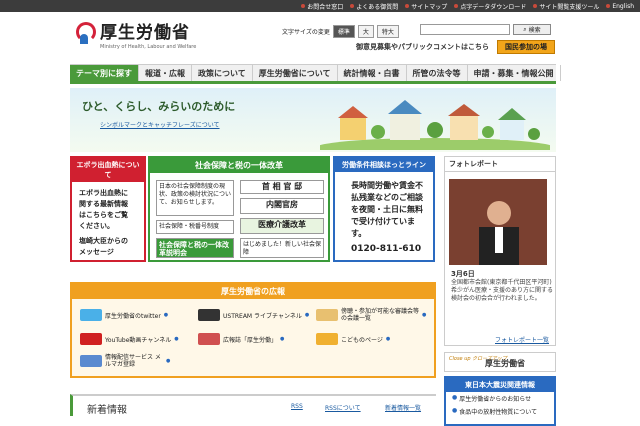  I want to click on search-icon: ⌕, so click(525, 29).